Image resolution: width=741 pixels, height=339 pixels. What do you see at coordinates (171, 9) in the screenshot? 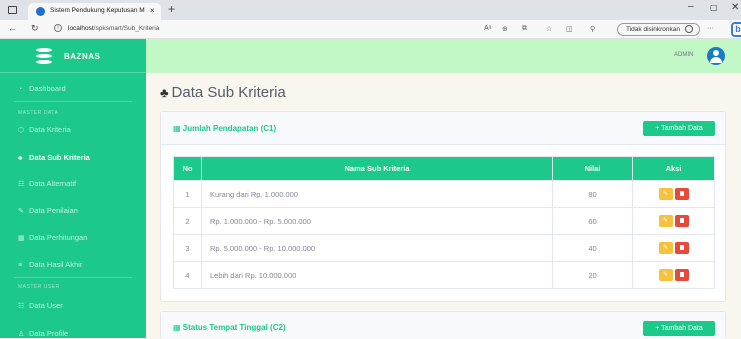
I see `new-tab-button: +` at bounding box center [171, 9].